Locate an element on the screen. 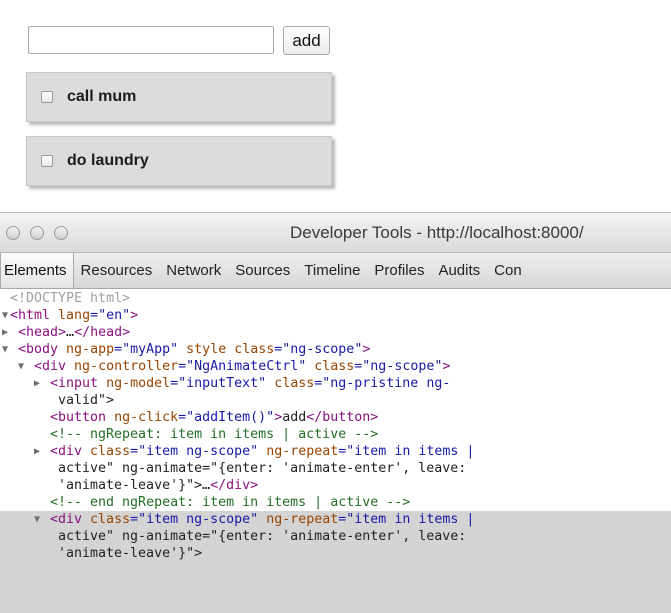 The width and height of the screenshot is (671, 613). dom-node-line: ▶ <head>…</head> is located at coordinates (335, 332).